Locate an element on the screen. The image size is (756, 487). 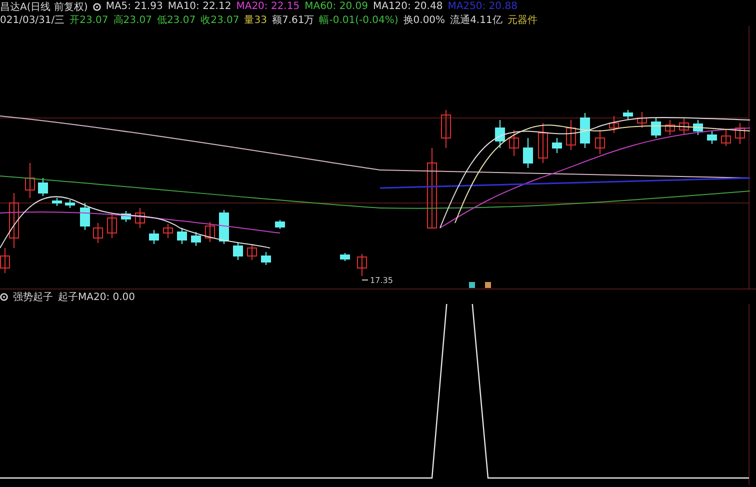
quote-field: 换0.00% is located at coordinates (424, 19).